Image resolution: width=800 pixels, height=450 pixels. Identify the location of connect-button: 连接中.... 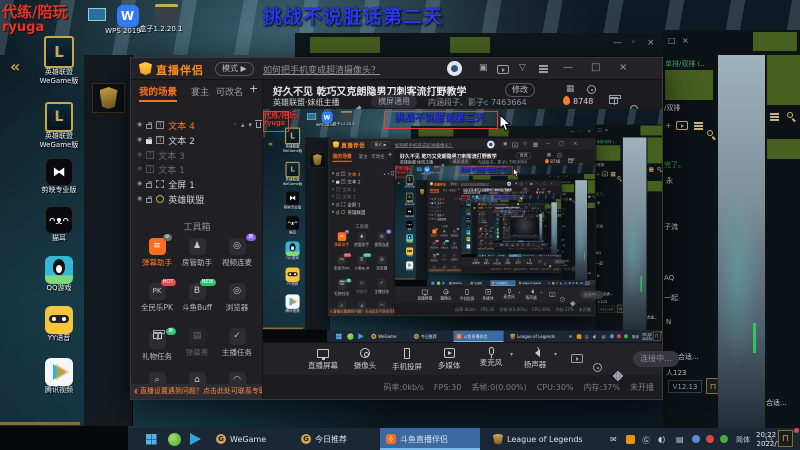
(656, 359).